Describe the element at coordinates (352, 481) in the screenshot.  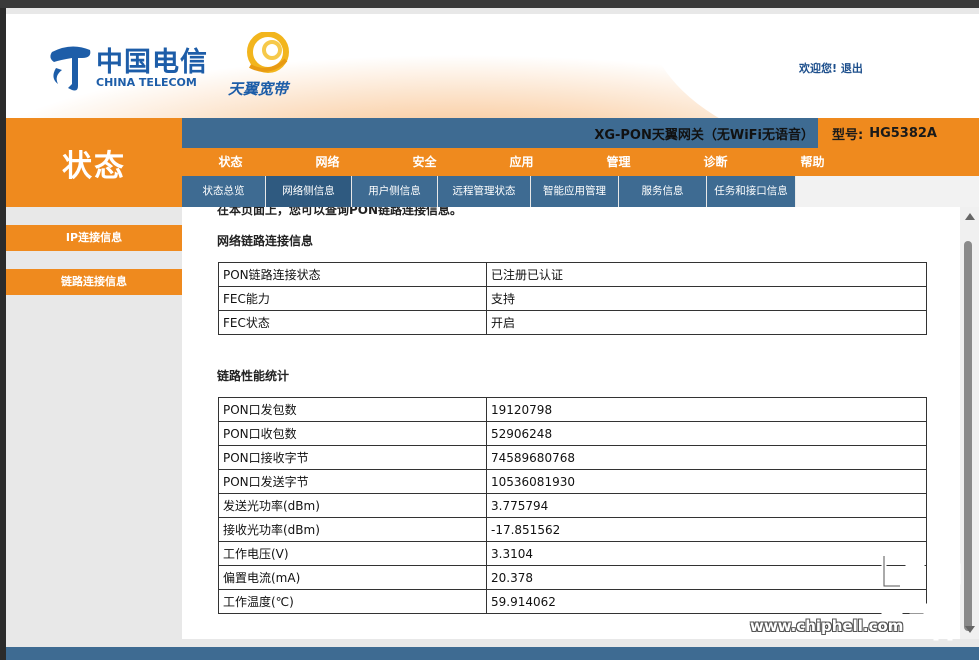
I see `row-label: PON口发送字节` at that location.